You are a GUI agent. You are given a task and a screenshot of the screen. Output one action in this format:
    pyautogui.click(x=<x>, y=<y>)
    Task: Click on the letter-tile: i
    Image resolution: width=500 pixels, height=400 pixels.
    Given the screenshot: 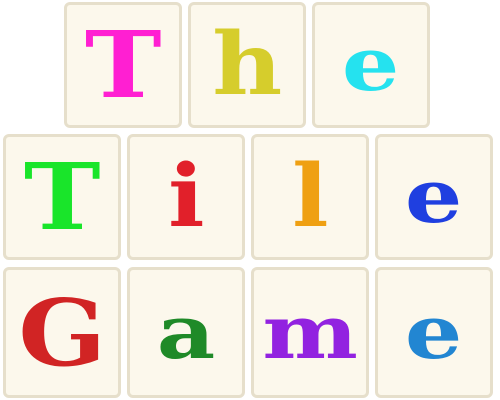 What is the action you would take?
    pyautogui.click(x=186, y=197)
    